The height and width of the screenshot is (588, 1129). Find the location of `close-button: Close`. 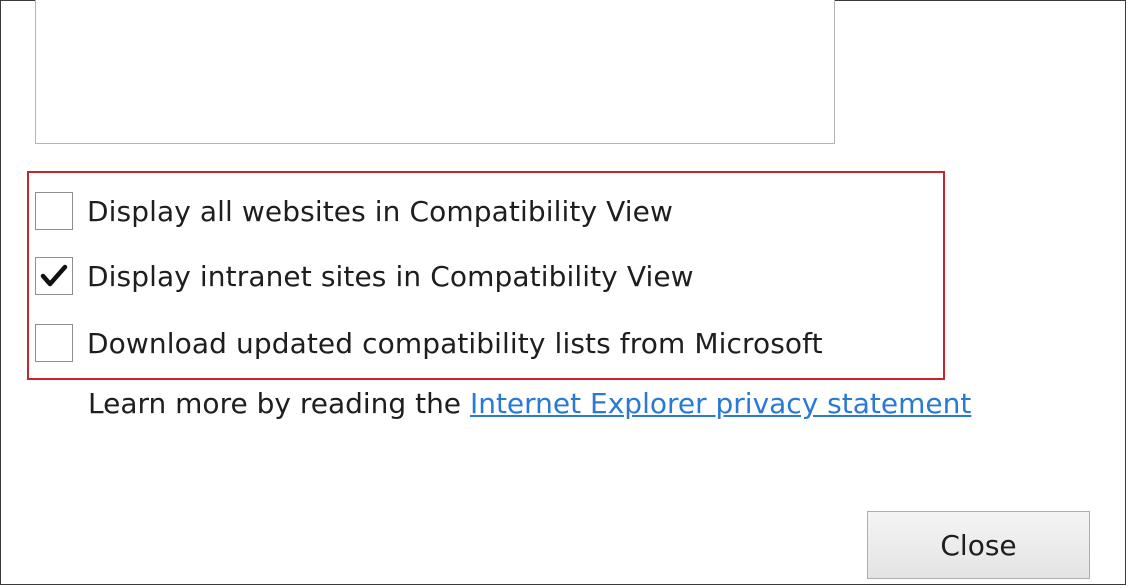

close-button: Close is located at coordinates (978, 545).